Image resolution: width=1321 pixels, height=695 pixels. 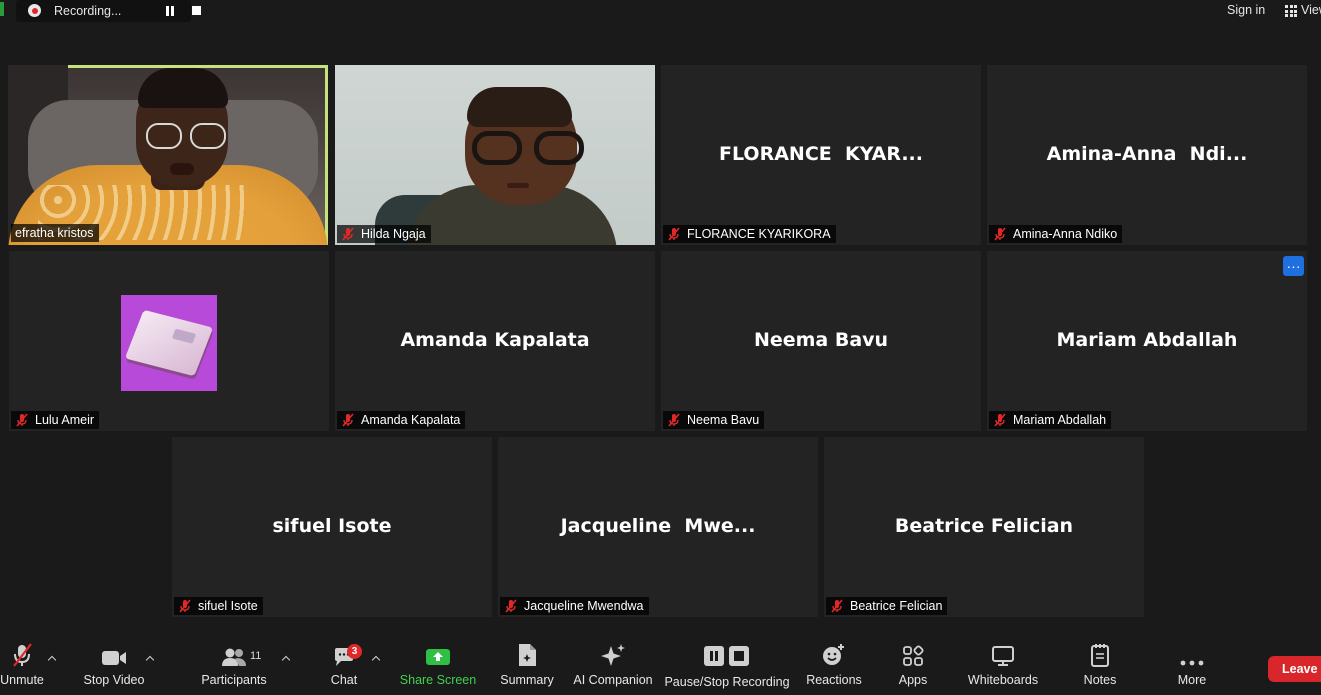 I want to click on participant-tile-efratha-kristos: efratha kristos, so click(x=168, y=155).